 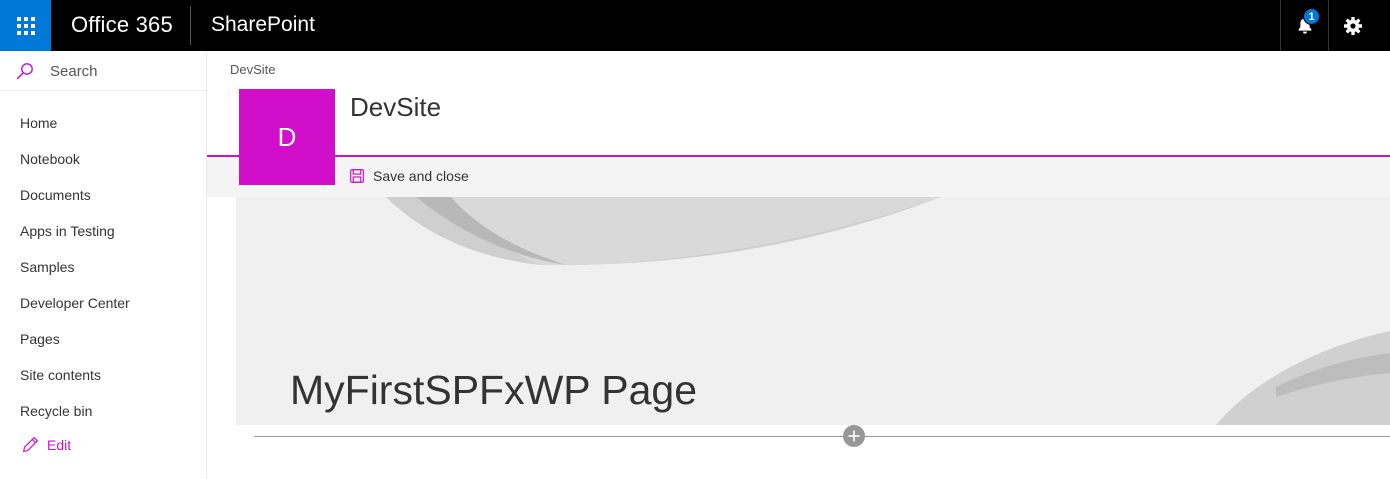 I want to click on notifications-button: 1, so click(x=1304, y=25).